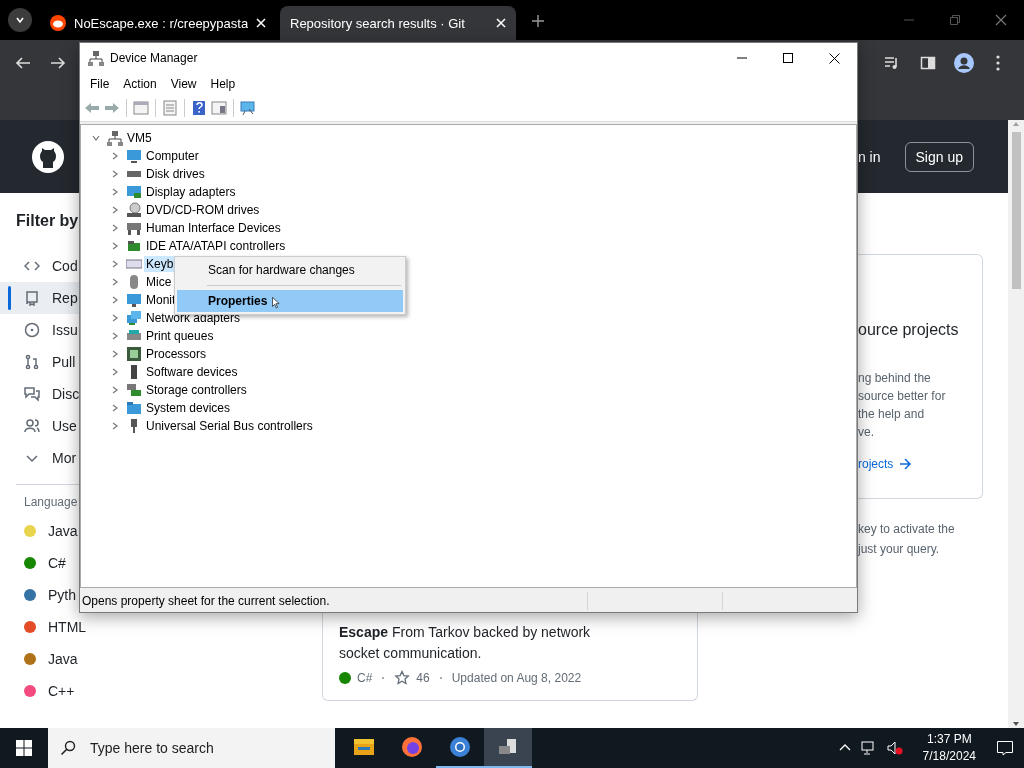 Image resolution: width=1024 pixels, height=768 pixels. What do you see at coordinates (23, 63) in the screenshot?
I see `back-arrow-icon` at bounding box center [23, 63].